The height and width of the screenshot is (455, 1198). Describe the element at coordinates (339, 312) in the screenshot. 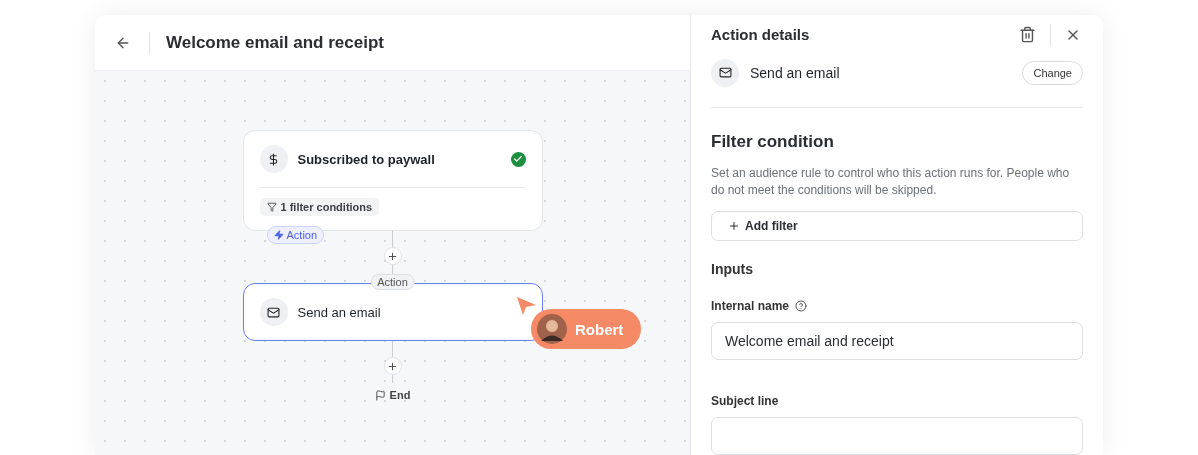

I see `step-title: Send an email` at that location.